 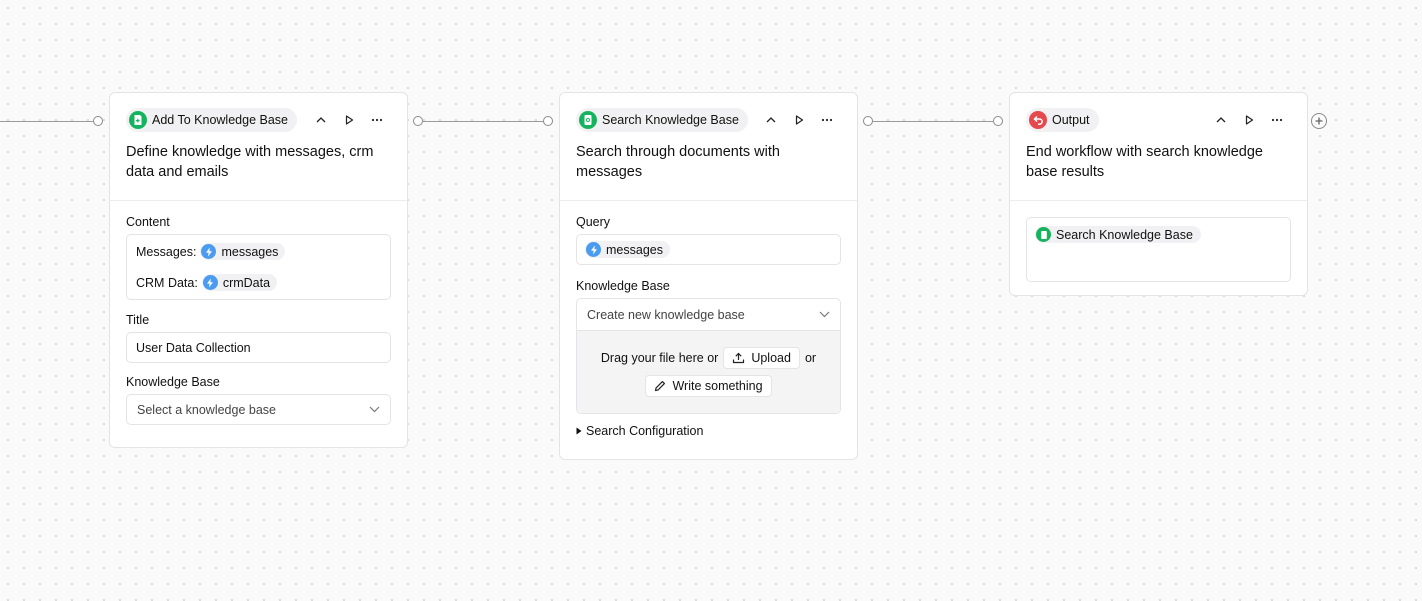 I want to click on dropzone-row: Drag your file here or Upload or, so click(x=708, y=358).